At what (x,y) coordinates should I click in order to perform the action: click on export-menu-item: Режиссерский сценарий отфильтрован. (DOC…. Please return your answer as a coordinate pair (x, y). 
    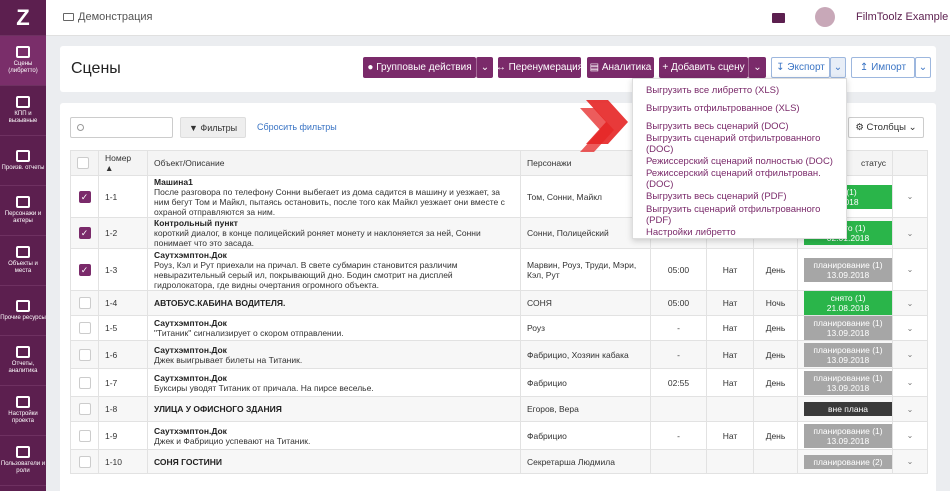
    Looking at the image, I should click on (739, 179).